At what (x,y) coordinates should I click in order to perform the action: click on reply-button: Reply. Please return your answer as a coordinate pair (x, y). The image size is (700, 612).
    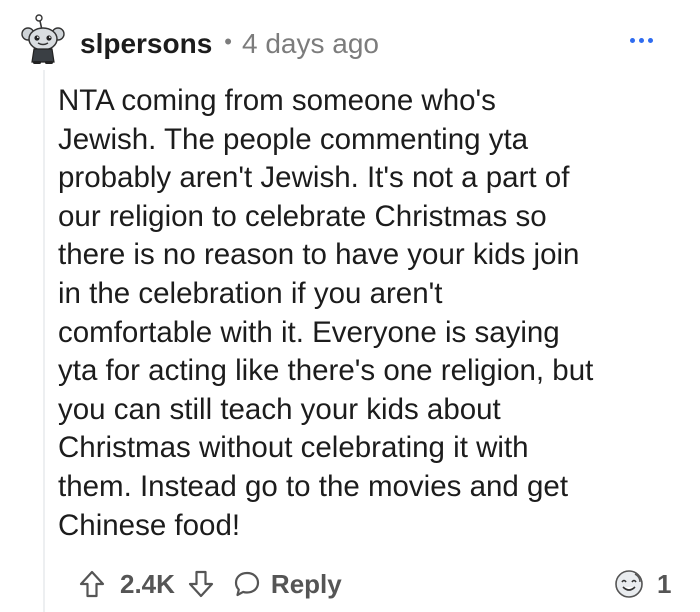
    Looking at the image, I should click on (287, 584).